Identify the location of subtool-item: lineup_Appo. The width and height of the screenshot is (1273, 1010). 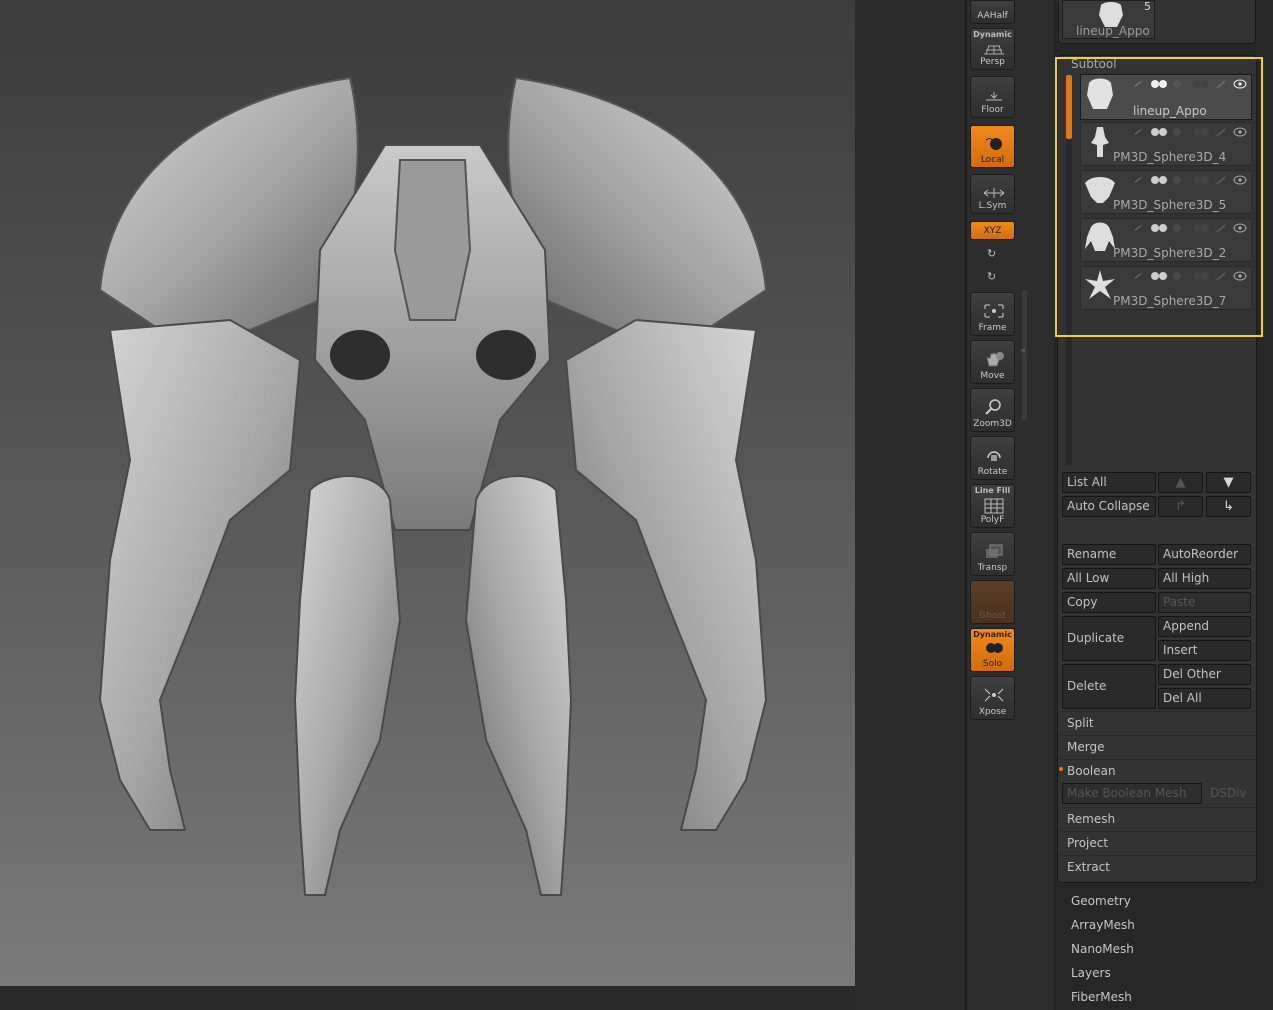
(1166, 97).